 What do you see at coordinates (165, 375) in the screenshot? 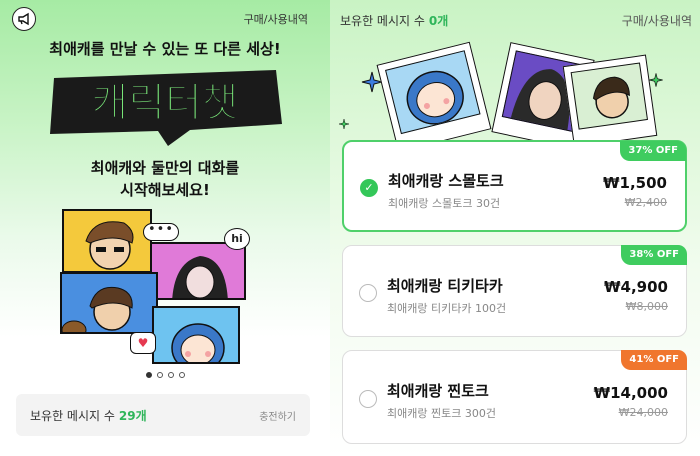
I see `carousel-pager` at bounding box center [165, 375].